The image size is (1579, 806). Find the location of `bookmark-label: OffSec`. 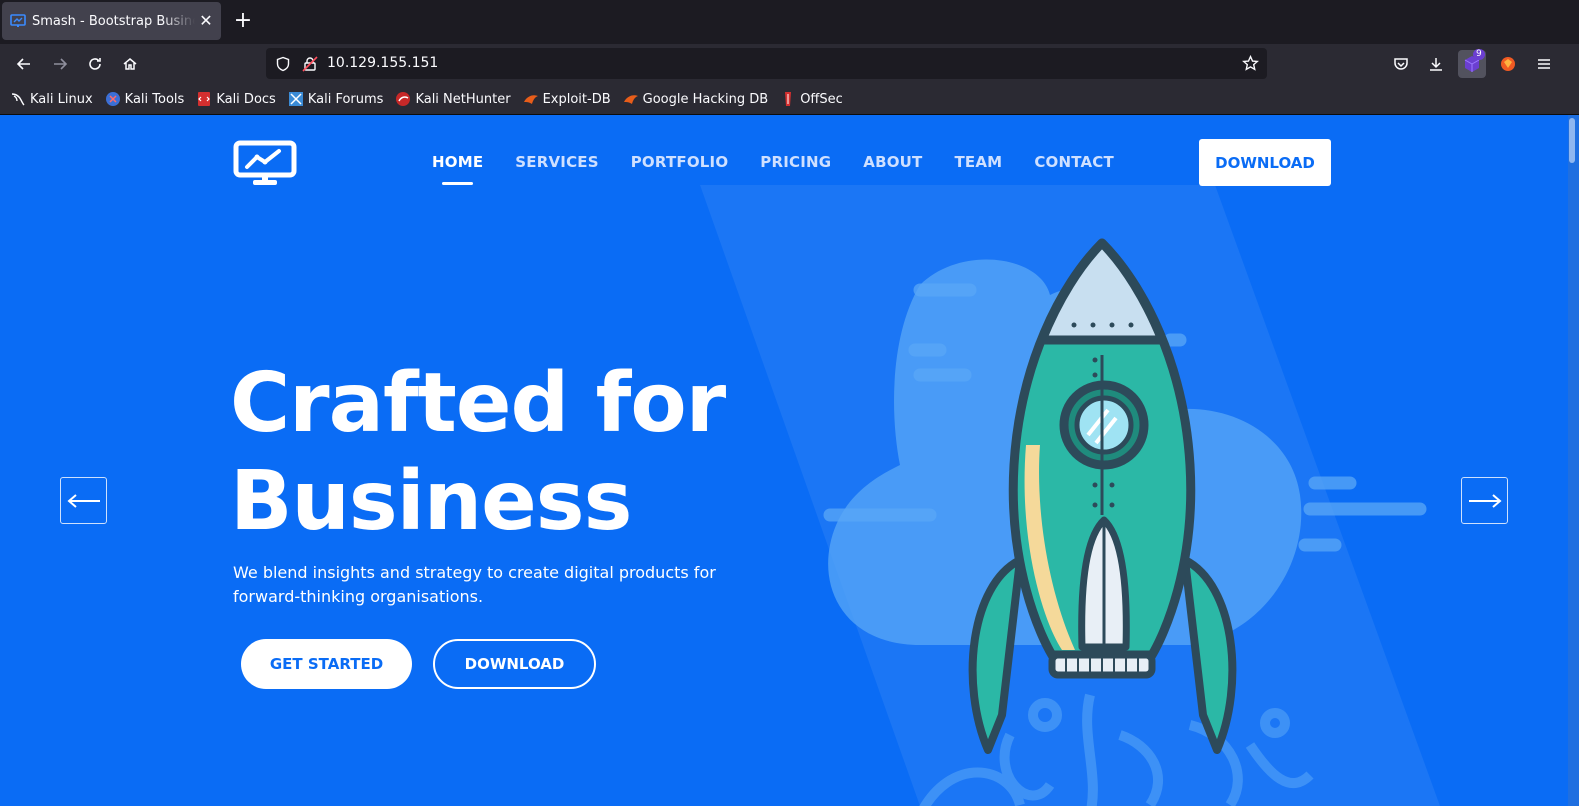

bookmark-label: OffSec is located at coordinates (821, 99).